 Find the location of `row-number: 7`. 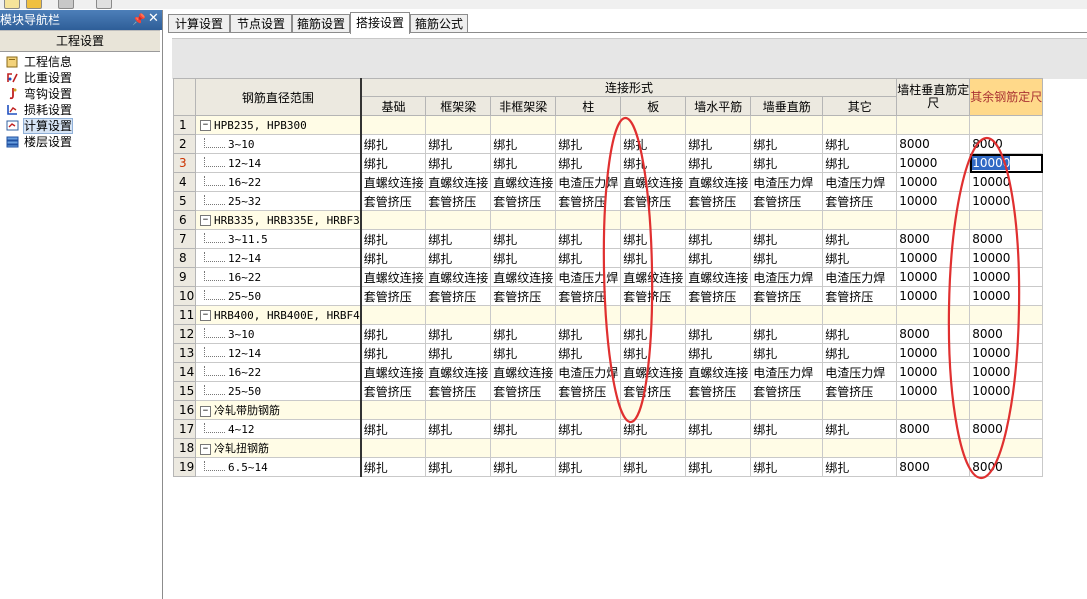

row-number: 7 is located at coordinates (184, 239).